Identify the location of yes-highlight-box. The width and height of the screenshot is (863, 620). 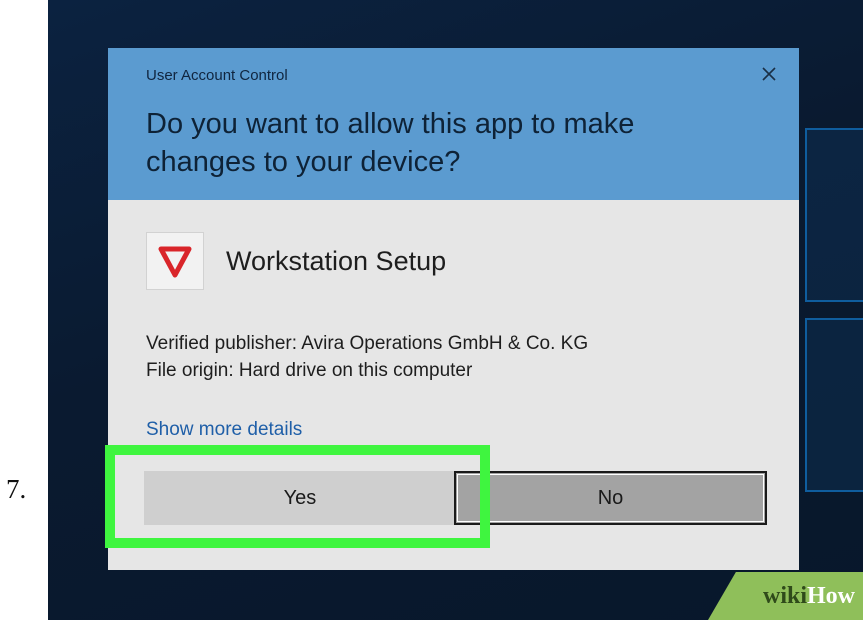
(297, 496).